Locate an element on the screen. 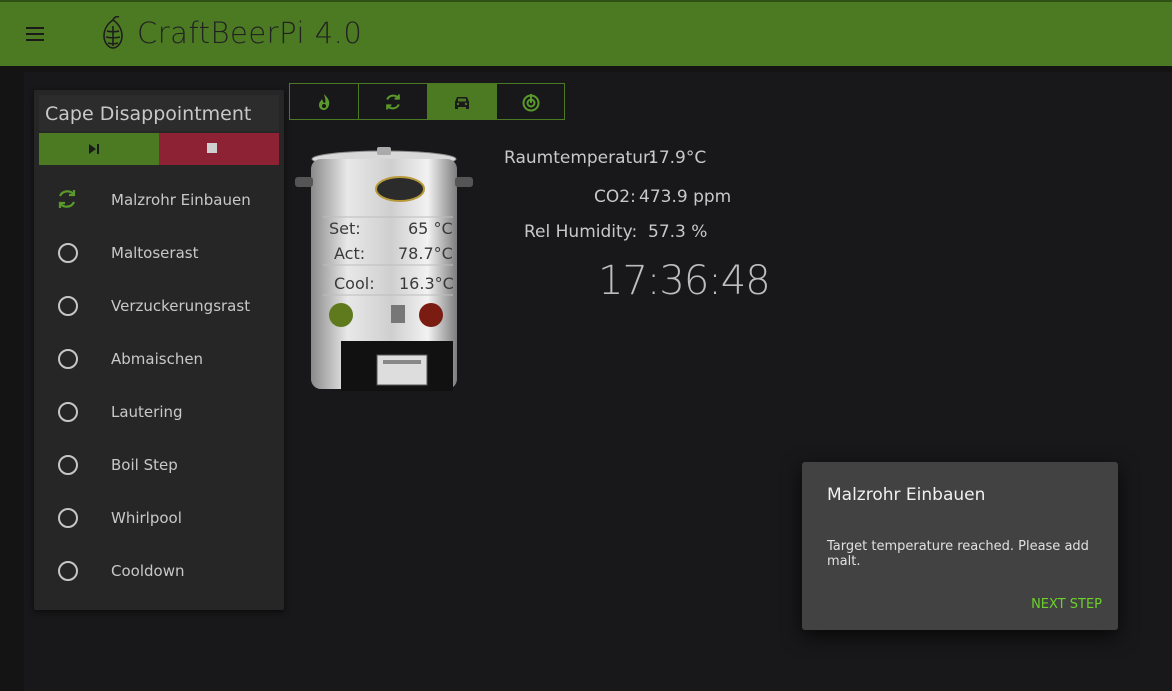 The height and width of the screenshot is (691, 1172). step-item-5: Boil Step is located at coordinates (159, 465).